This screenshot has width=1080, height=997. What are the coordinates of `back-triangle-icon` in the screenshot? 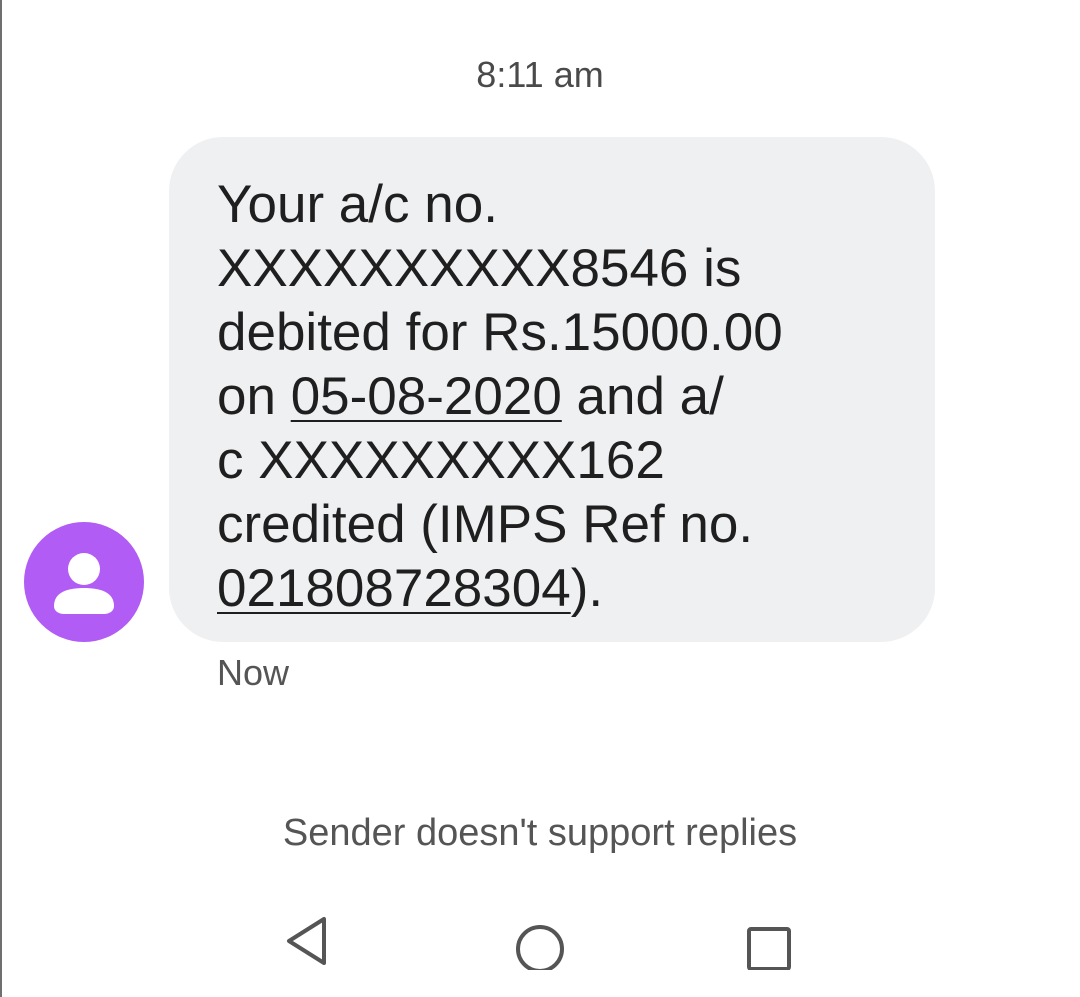 It's located at (306, 941).